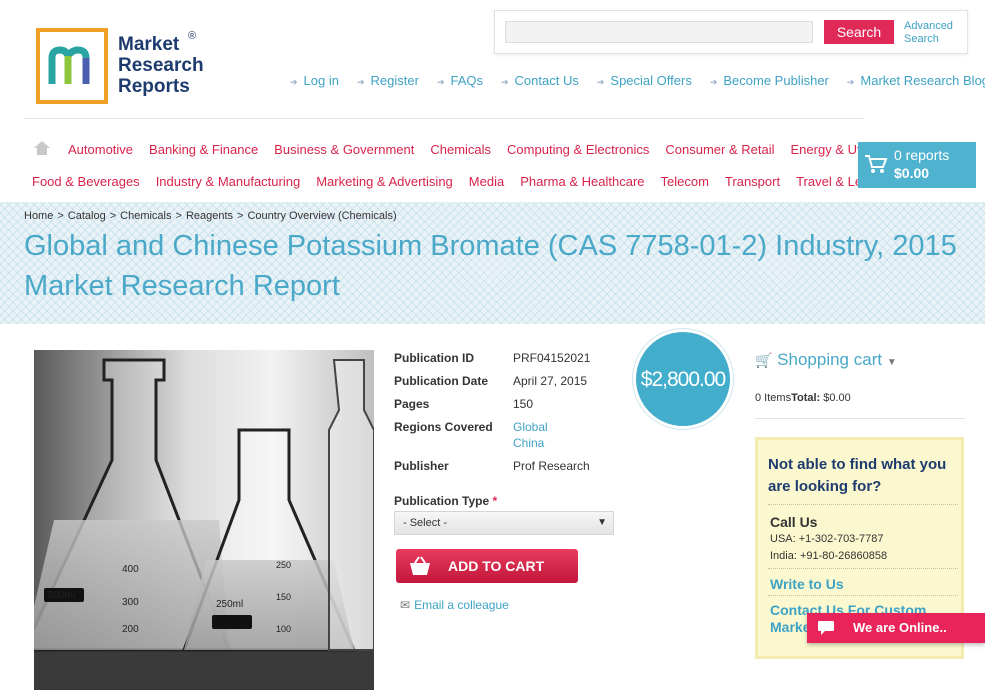  I want to click on nav-divider, so click(444, 118).